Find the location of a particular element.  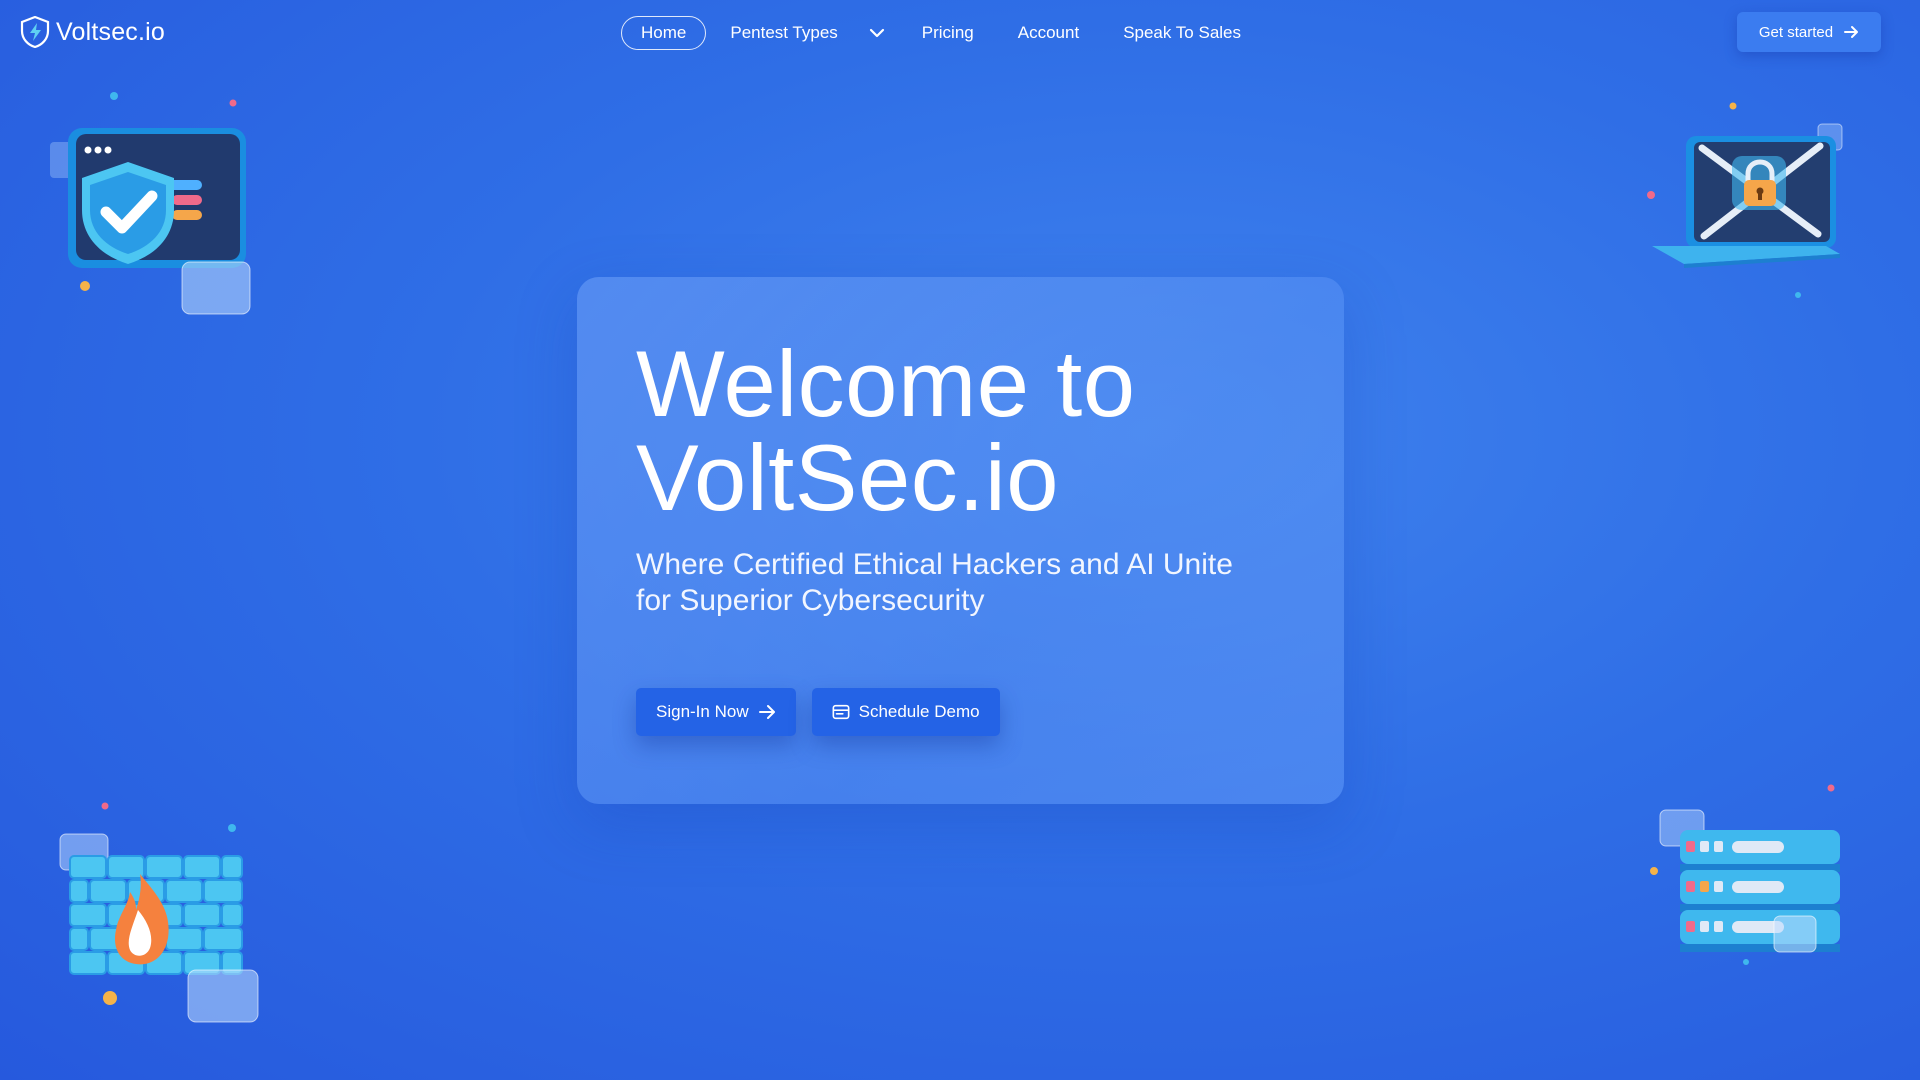

hero-actions: Sign-In Now Schedule Demo is located at coordinates (818, 712).